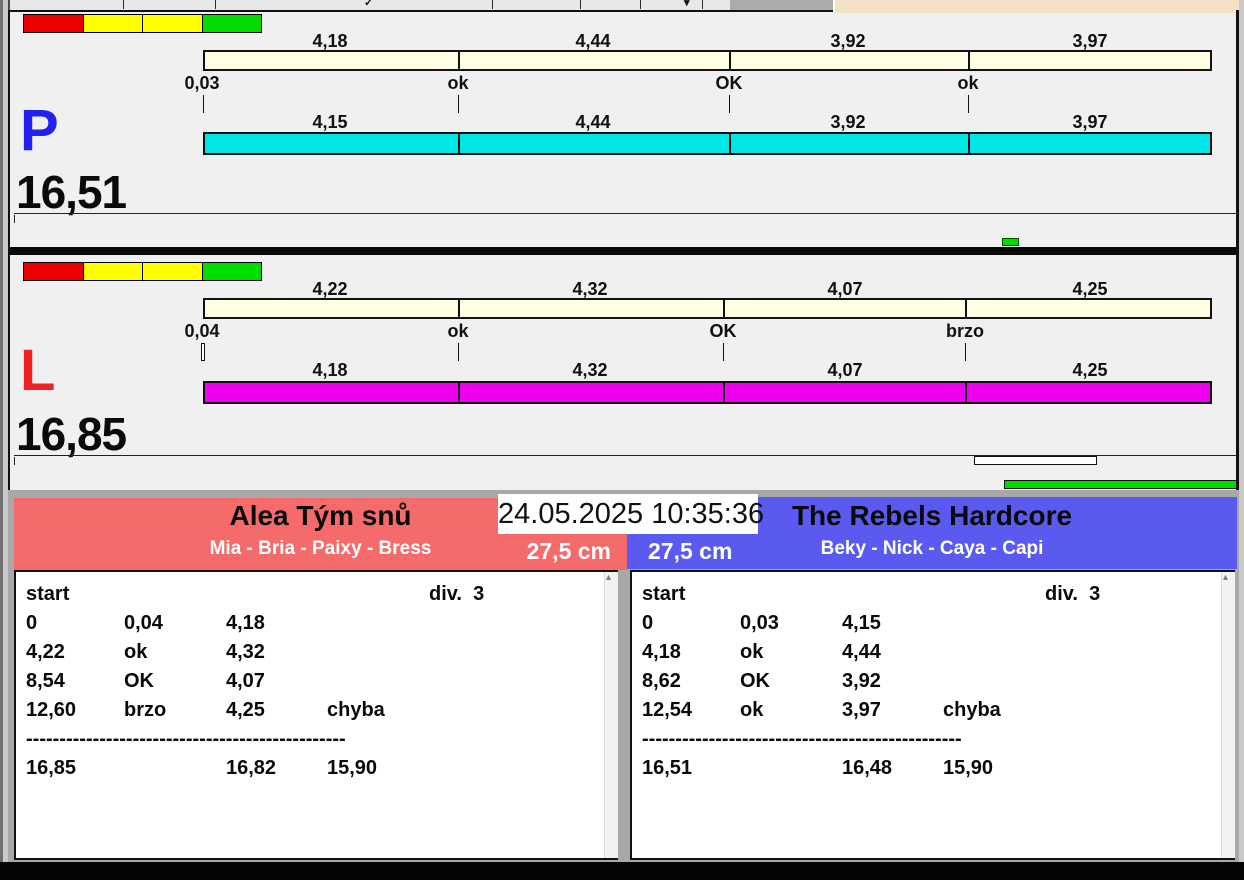 The image size is (1244, 880). I want to click on ruler-tick-double, so click(203, 352).